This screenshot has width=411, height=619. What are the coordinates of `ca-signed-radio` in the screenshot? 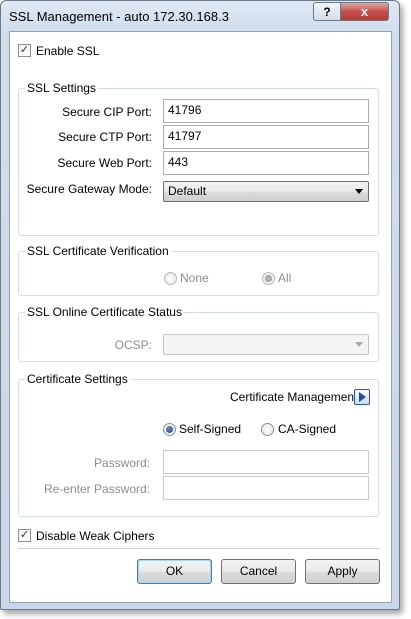 It's located at (267, 429).